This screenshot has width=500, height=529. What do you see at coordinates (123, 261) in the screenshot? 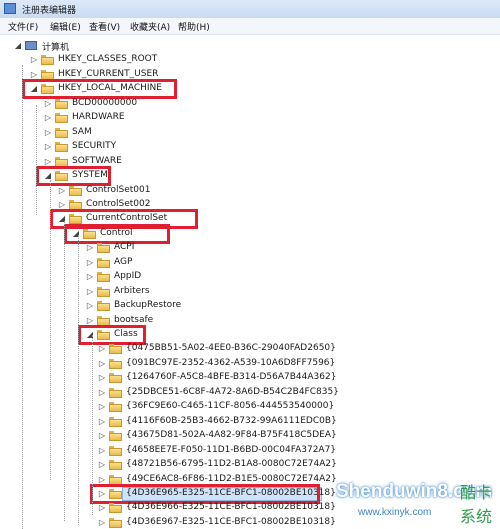
I see `tree-node-label: AGP` at bounding box center [123, 261].